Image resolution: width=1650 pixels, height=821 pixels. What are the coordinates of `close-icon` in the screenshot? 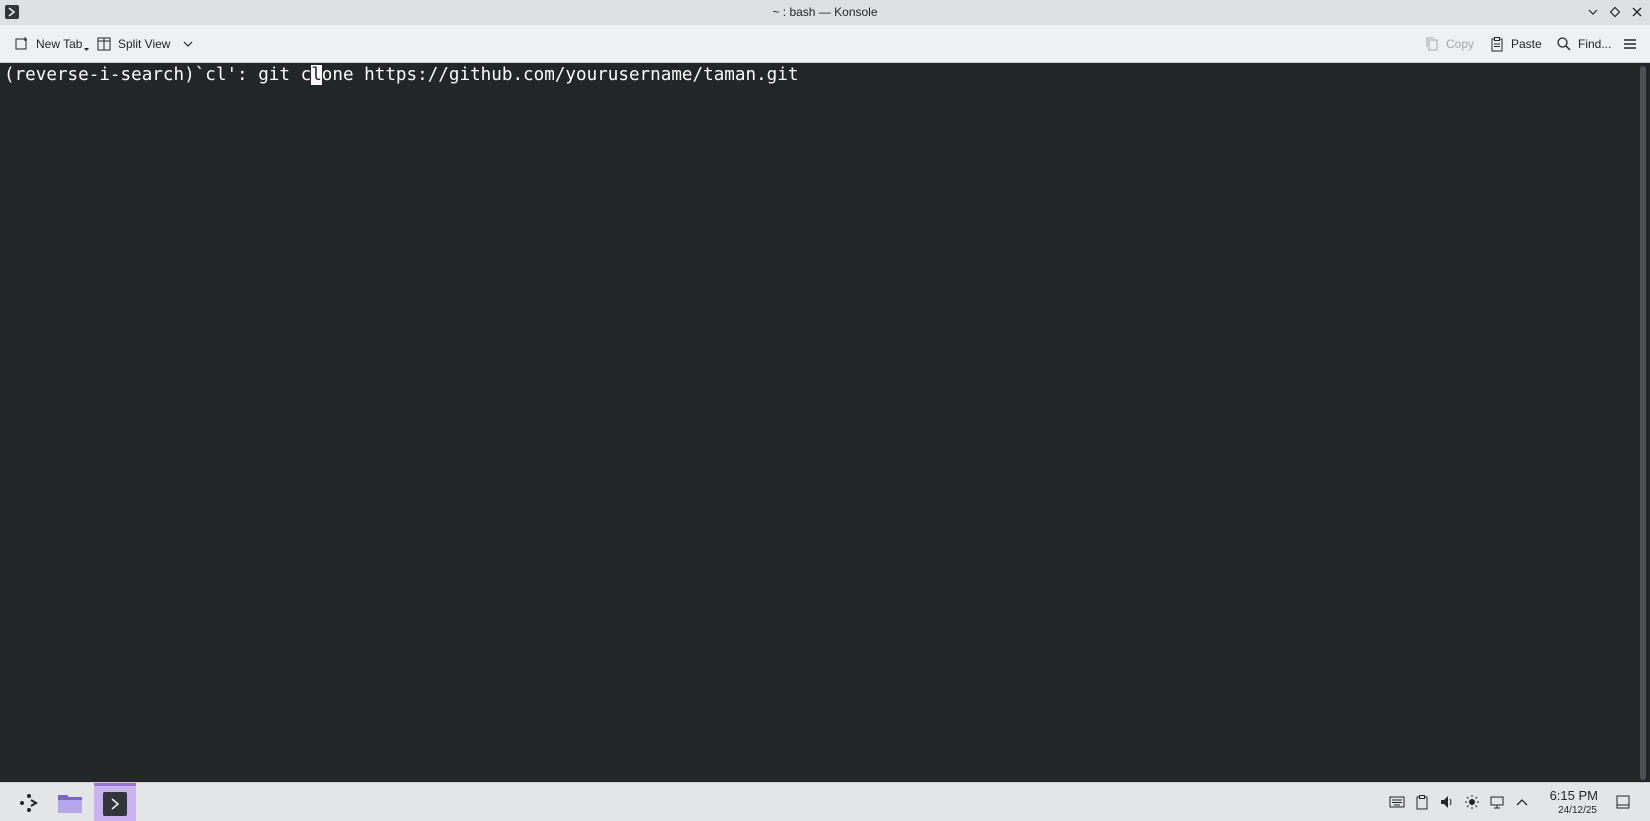 It's located at (1637, 12).